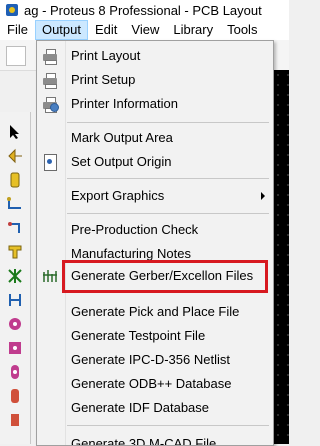 The width and height of the screenshot is (320, 446). What do you see at coordinates (242, 30) in the screenshot?
I see `menu-tools: Tools` at bounding box center [242, 30].